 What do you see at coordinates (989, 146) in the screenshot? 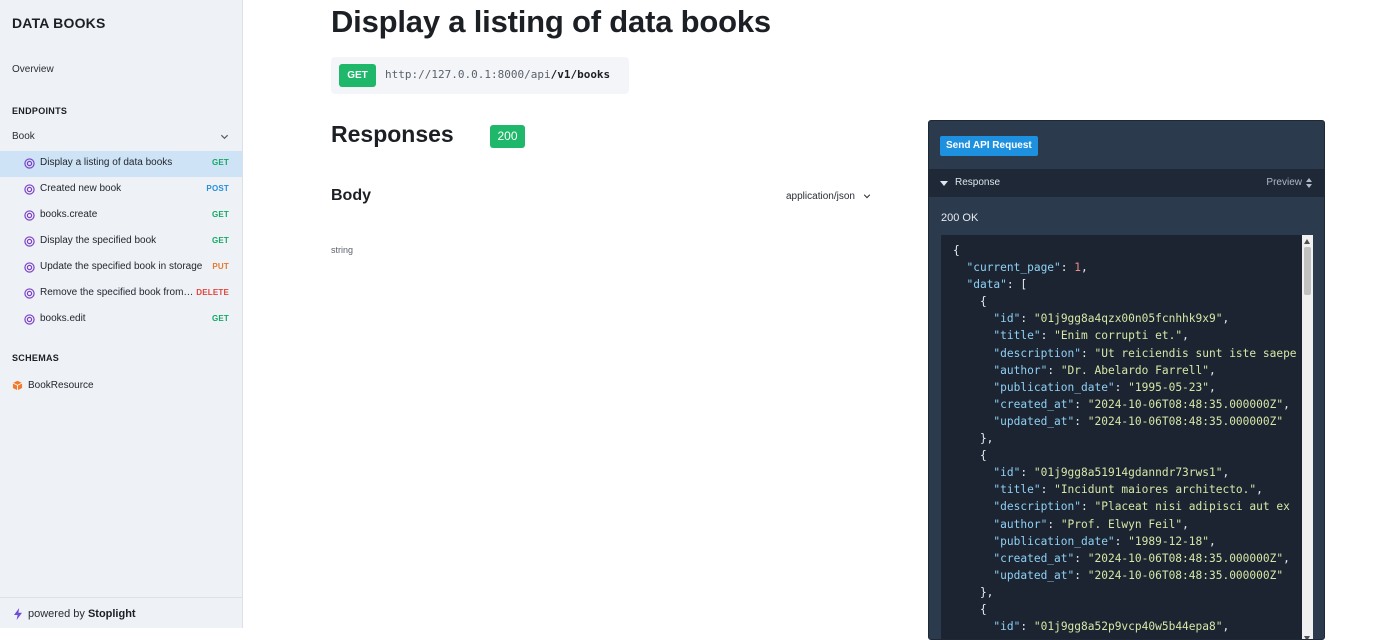
I see `send-api-request-button: Send API Request` at bounding box center [989, 146].